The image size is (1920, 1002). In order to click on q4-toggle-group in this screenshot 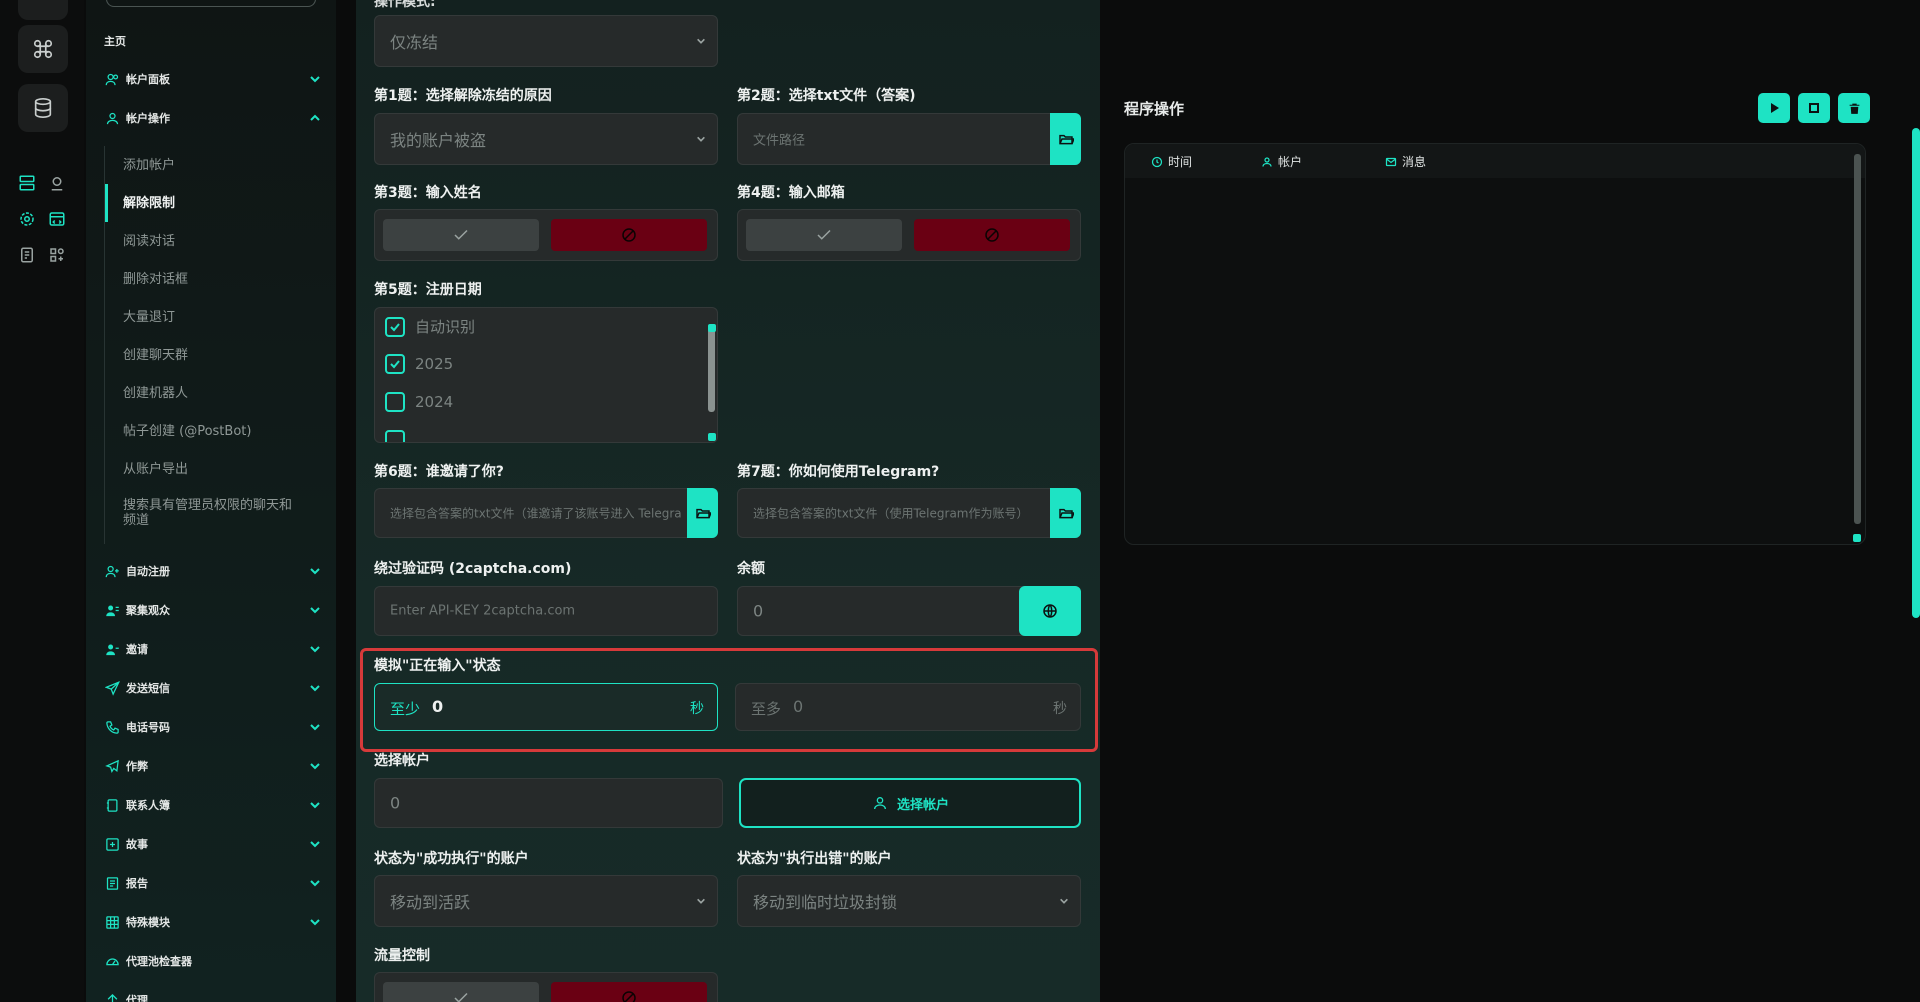, I will do `click(909, 235)`.